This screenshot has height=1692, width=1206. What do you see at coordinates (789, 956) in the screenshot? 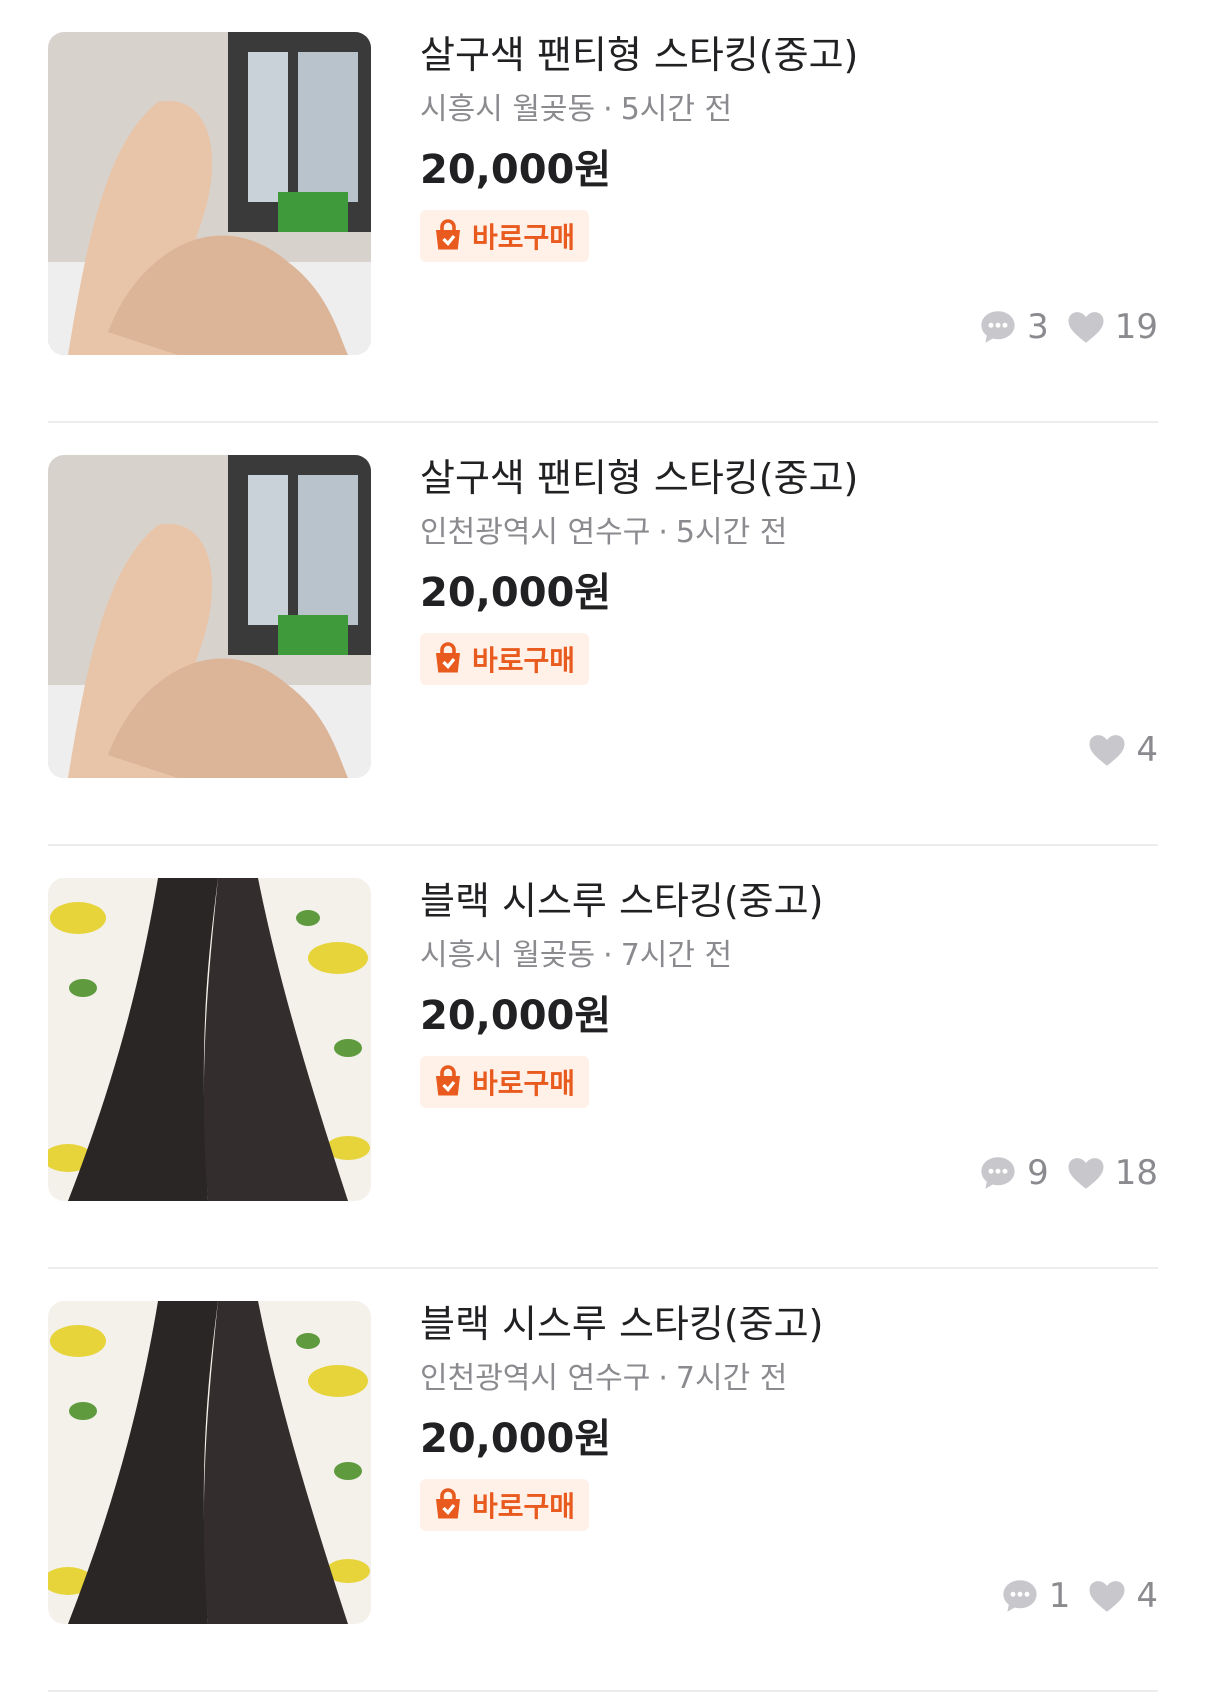
I see `product-meta: 시흥시 월곶동 · 7시간 전` at bounding box center [789, 956].